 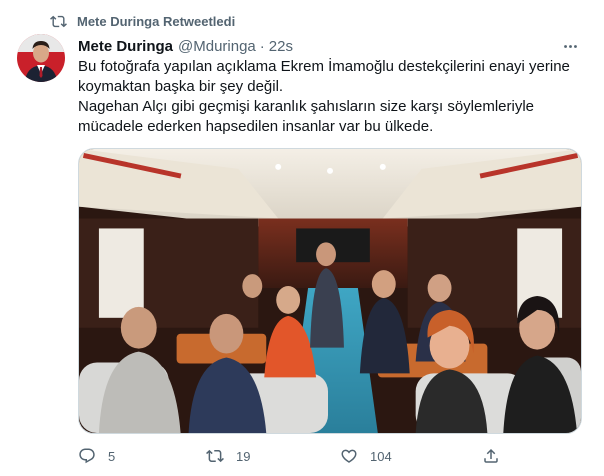 I want to click on heart-icon, so click(x=349, y=456).